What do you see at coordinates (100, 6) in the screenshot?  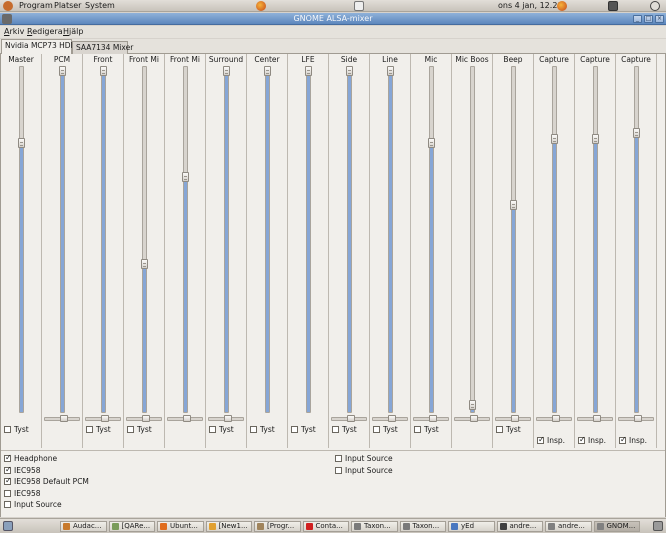 I see `menu-system: System` at bounding box center [100, 6].